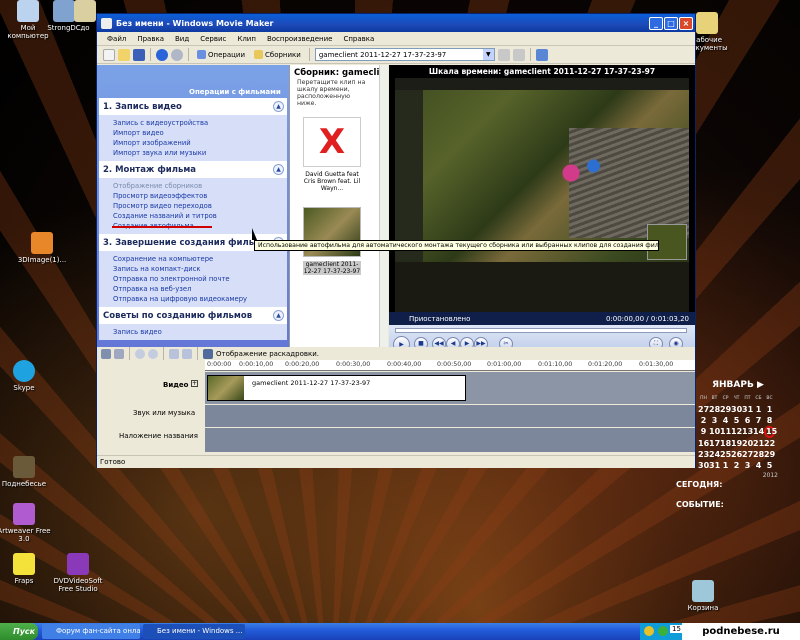 Image resolution: width=800 pixels, height=640 pixels. What do you see at coordinates (26, 569) in the screenshot?
I see `desktop-icon-fraps: Fraps` at bounding box center [26, 569].